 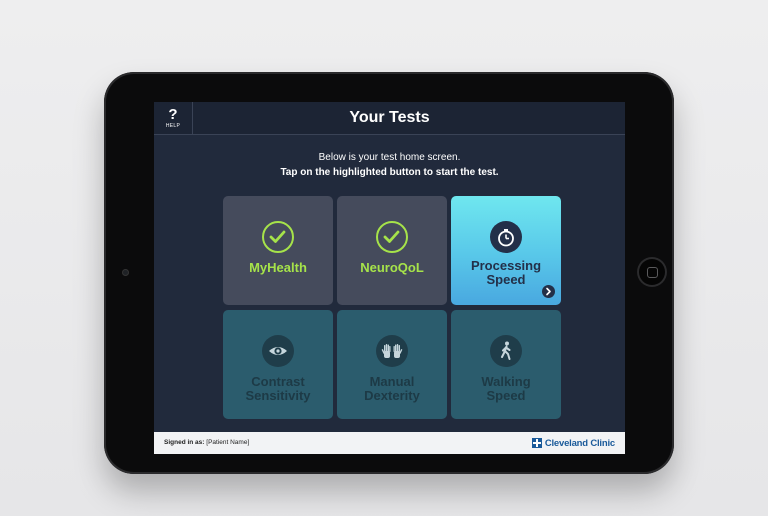 I want to click on walking-person-icon, so click(x=506, y=351).